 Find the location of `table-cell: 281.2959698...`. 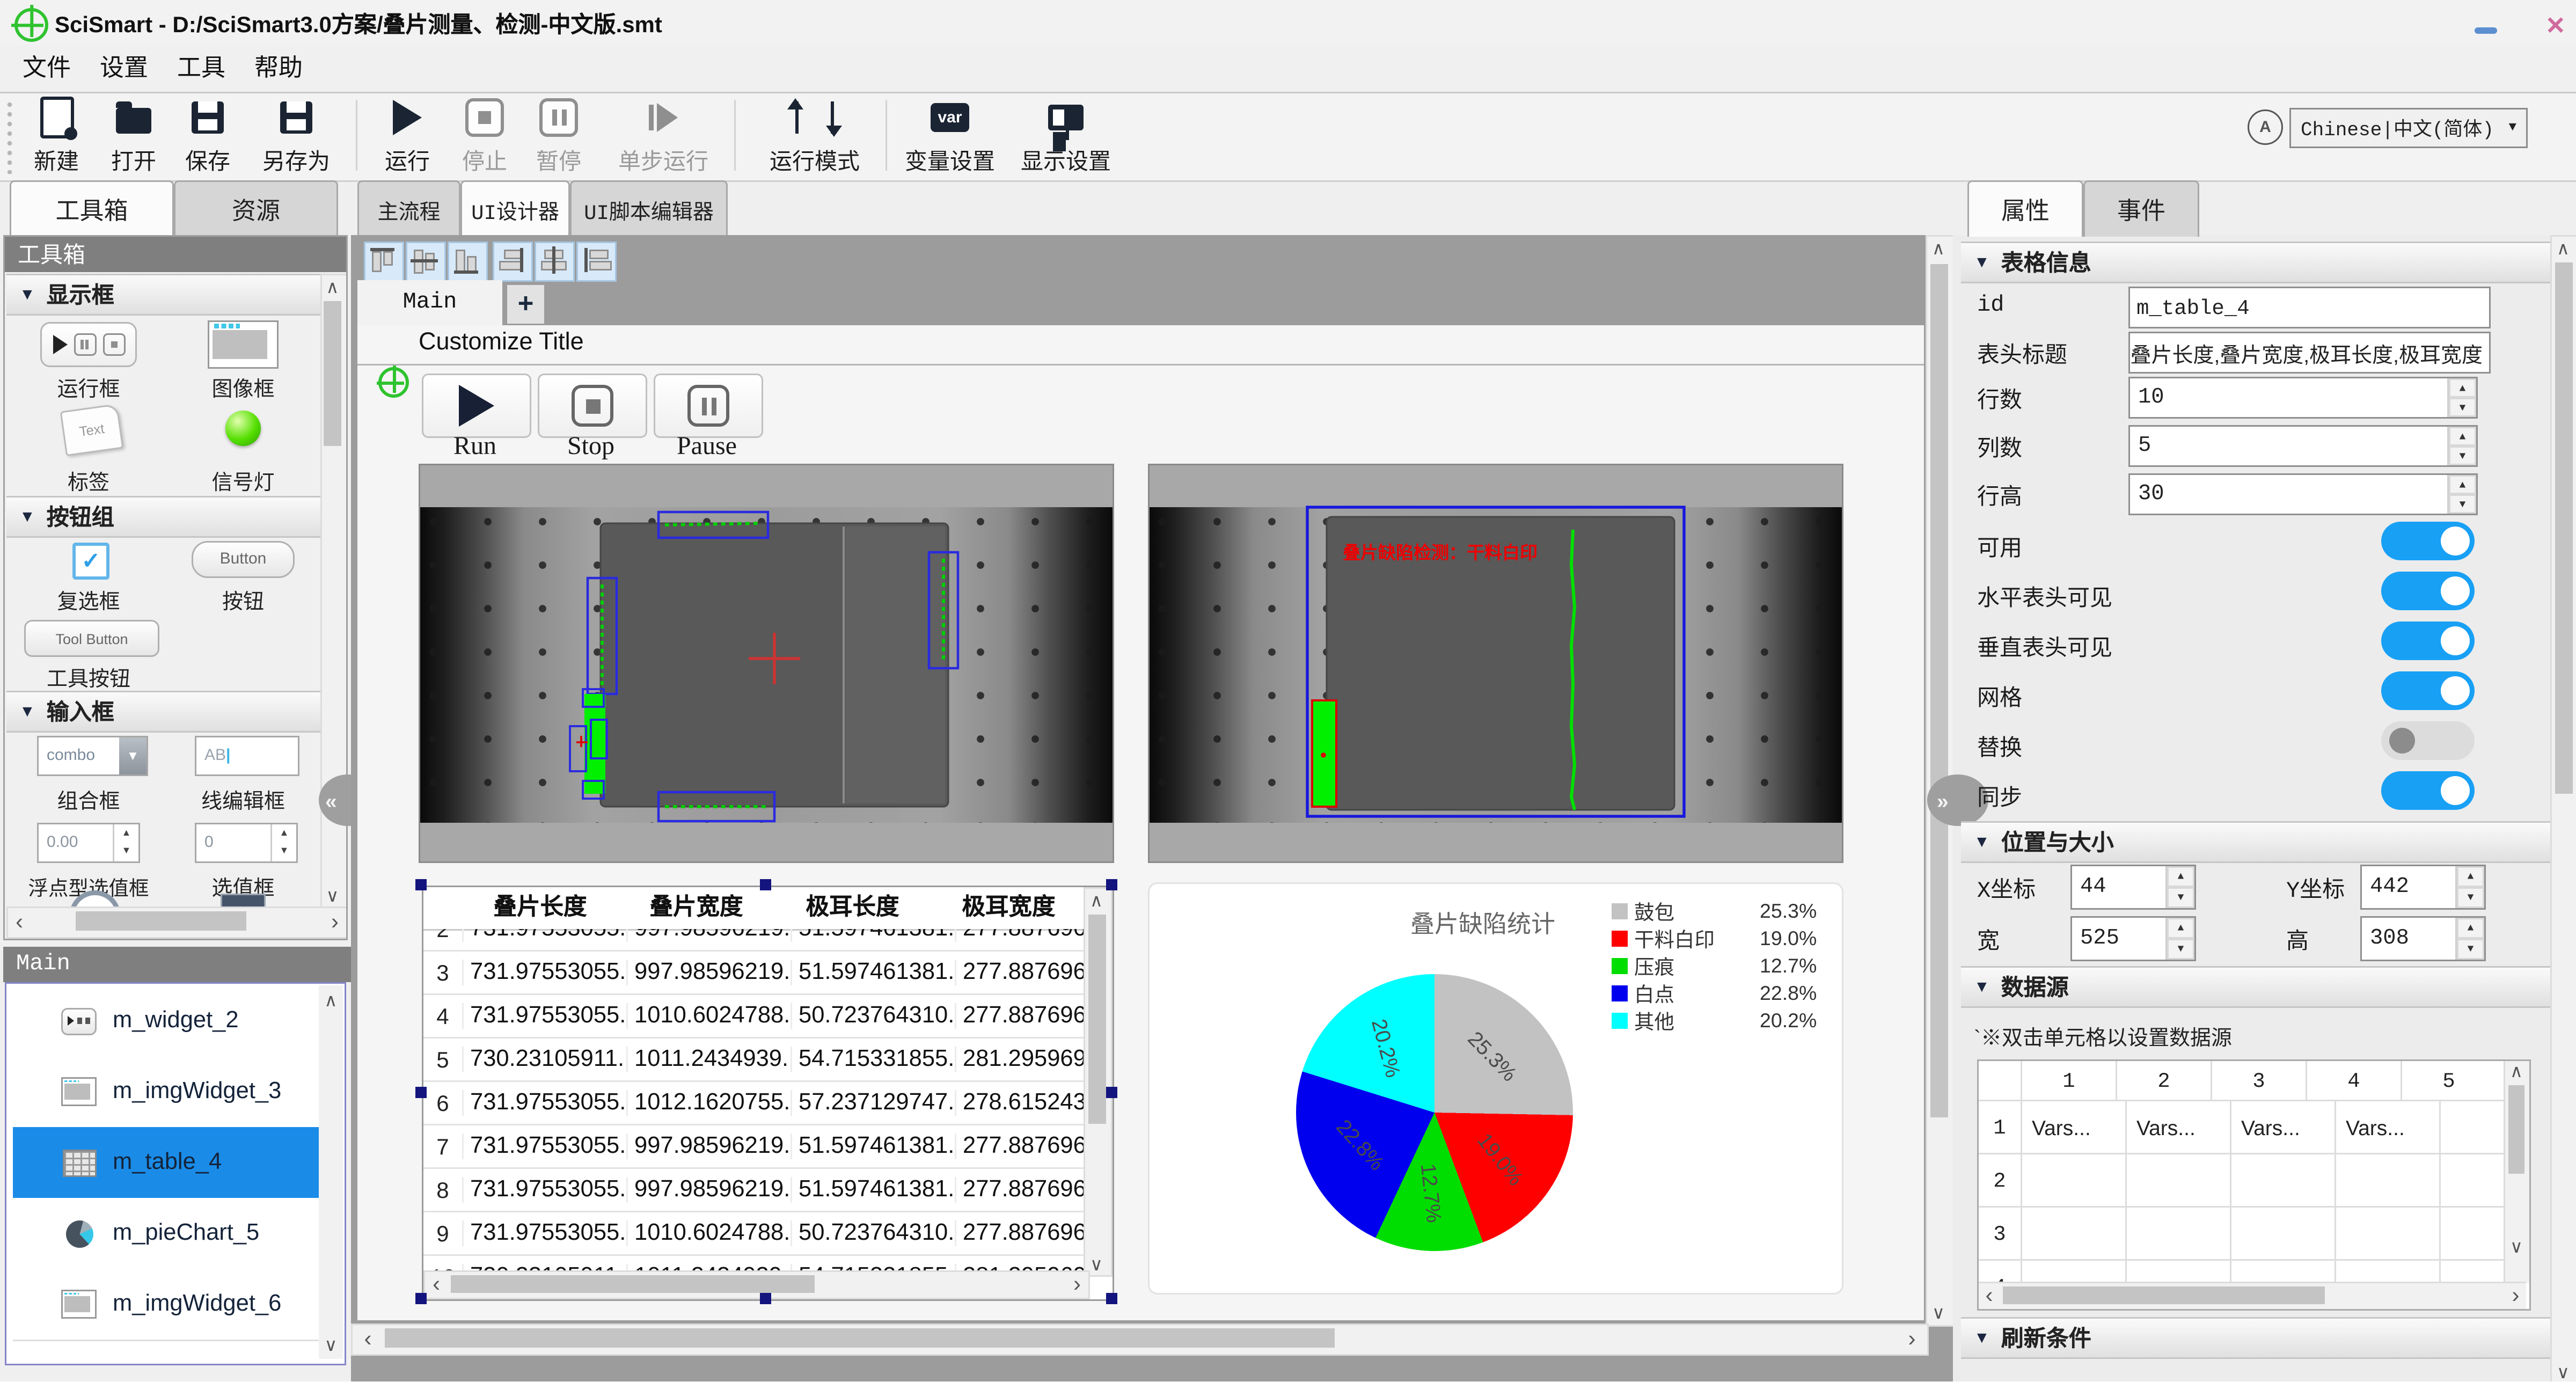

table-cell: 281.2959698... is located at coordinates (1021, 1059).